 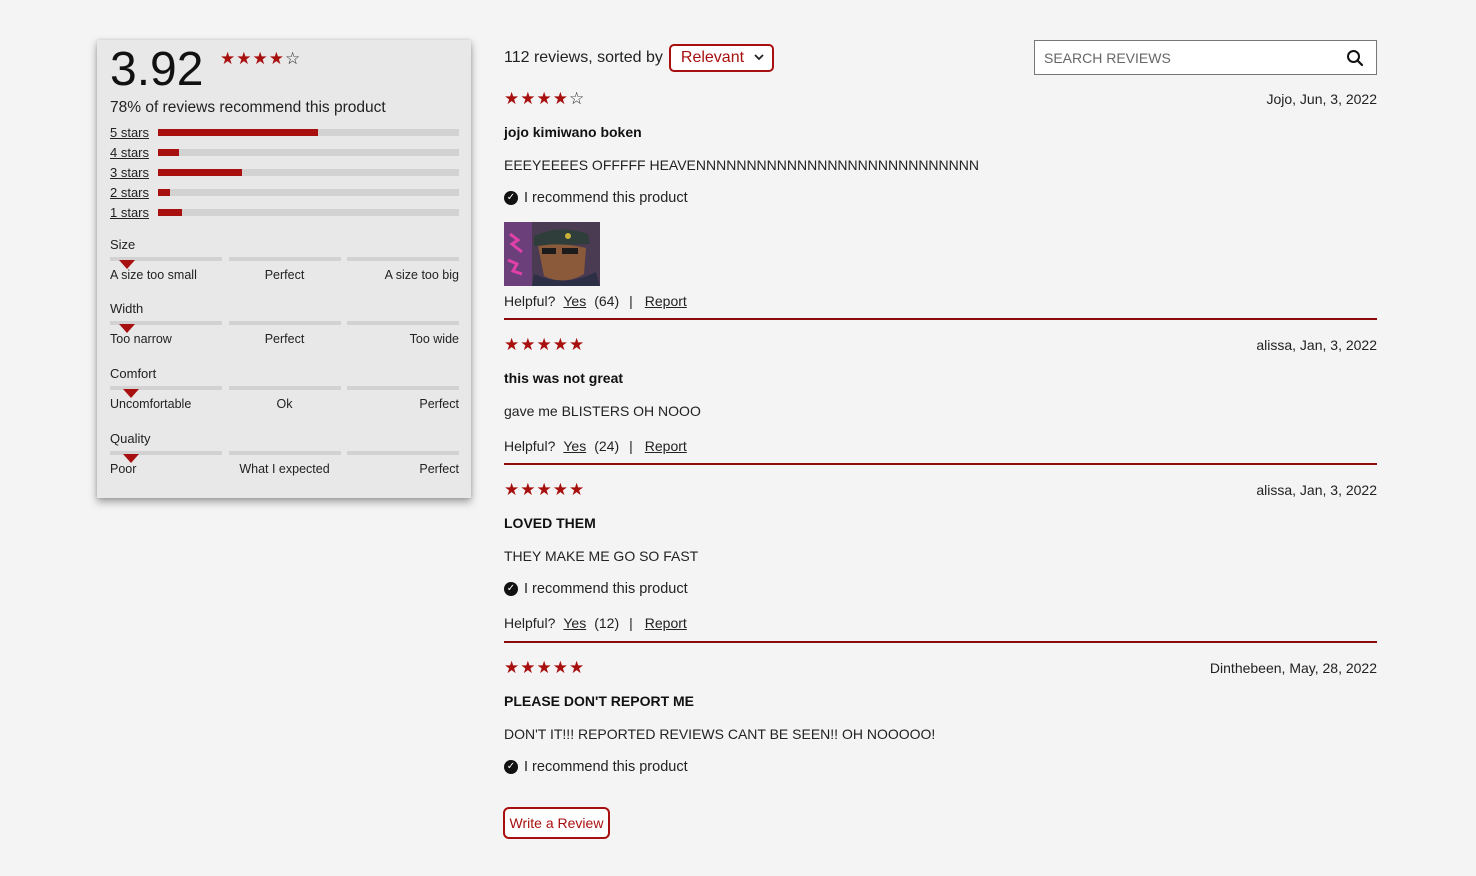 I want to click on characteristic-label-mid: What I expected, so click(x=284, y=469).